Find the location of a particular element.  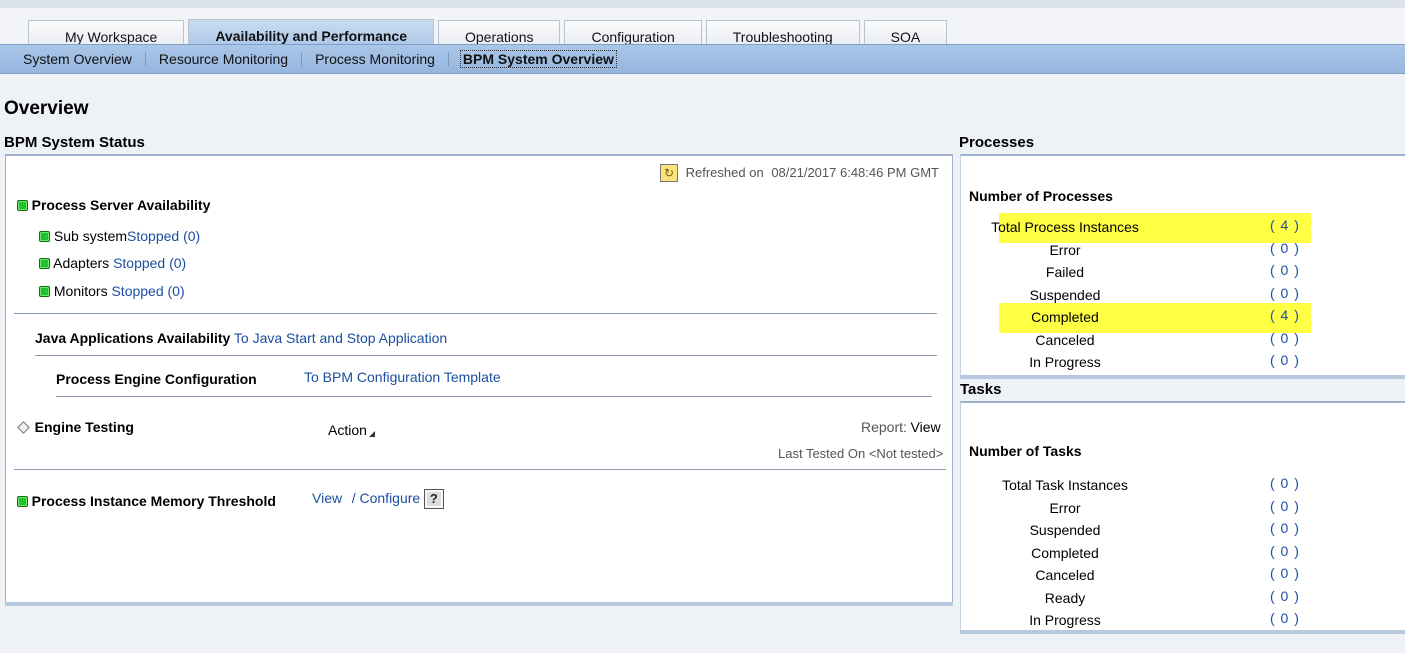

diamond-icon is located at coordinates (23, 427).